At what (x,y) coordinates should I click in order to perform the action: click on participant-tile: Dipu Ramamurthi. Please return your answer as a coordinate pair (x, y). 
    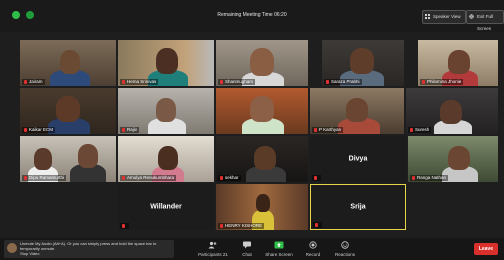
    Looking at the image, I should click on (68, 159).